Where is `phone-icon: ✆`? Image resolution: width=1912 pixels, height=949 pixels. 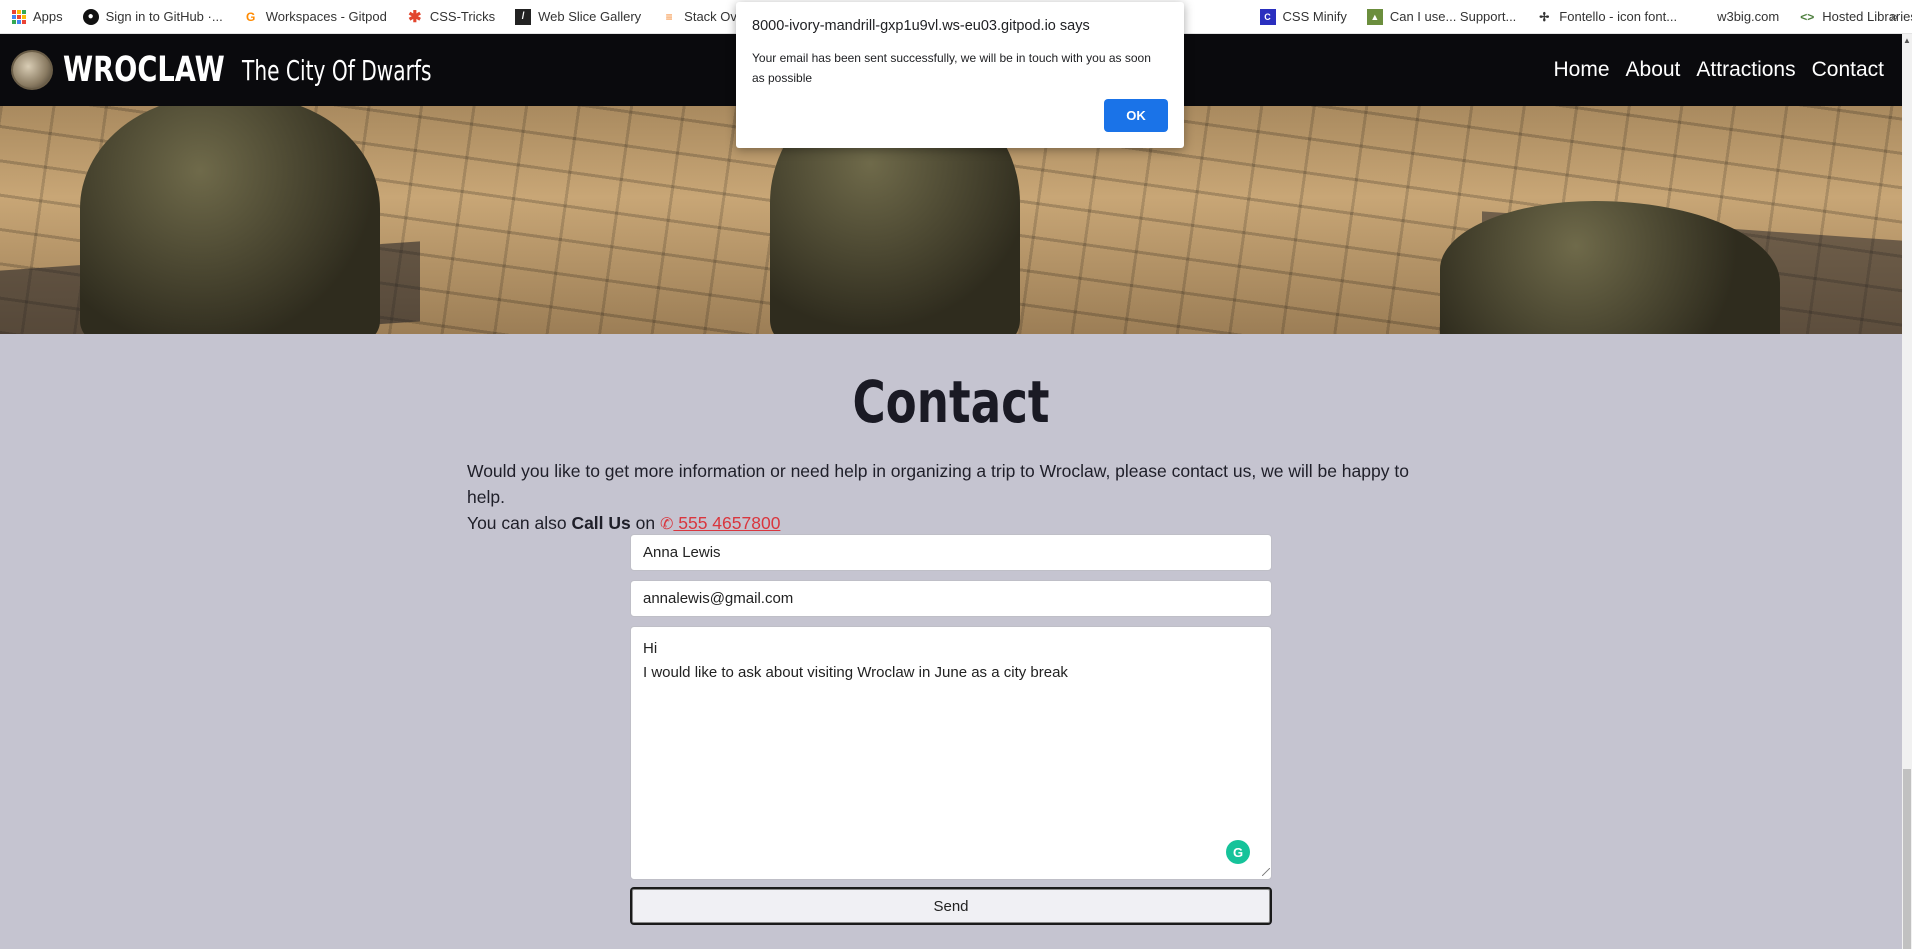 phone-icon: ✆ is located at coordinates (666, 524).